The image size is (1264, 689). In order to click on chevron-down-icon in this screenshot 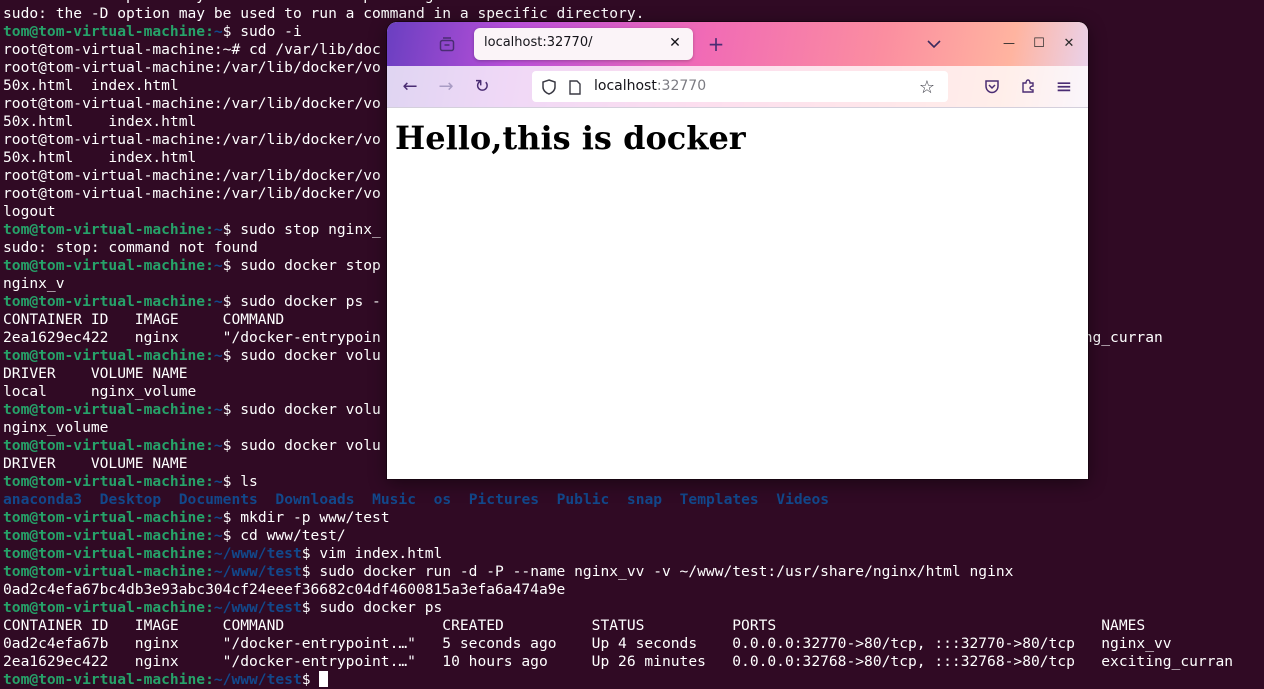, I will do `click(934, 44)`.